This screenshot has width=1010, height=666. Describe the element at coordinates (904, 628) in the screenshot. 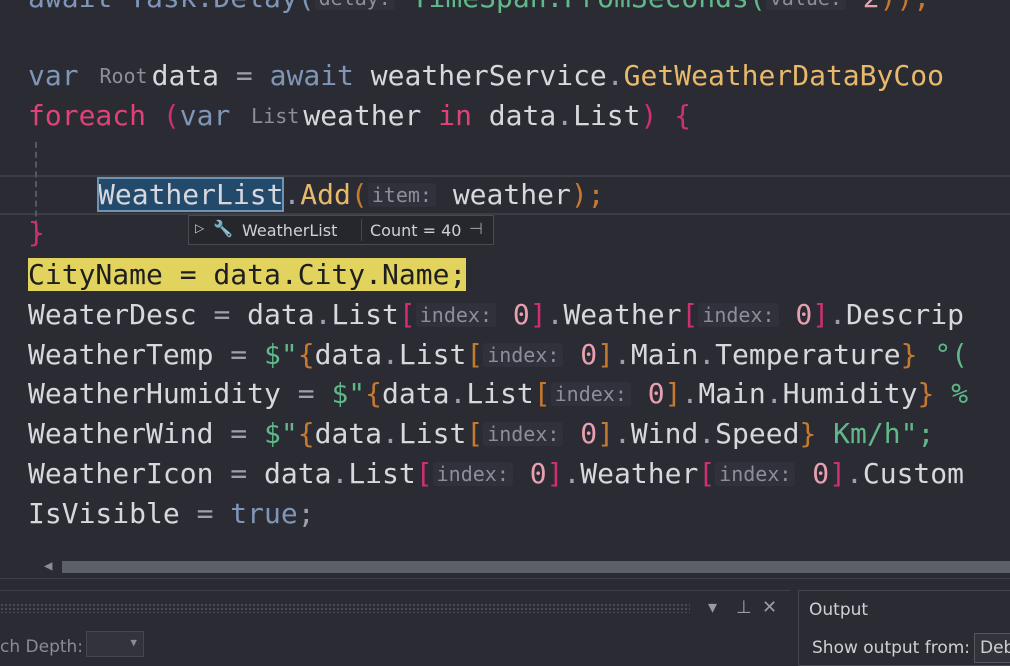

I see `output-panel: Output Show output from: Deb` at that location.